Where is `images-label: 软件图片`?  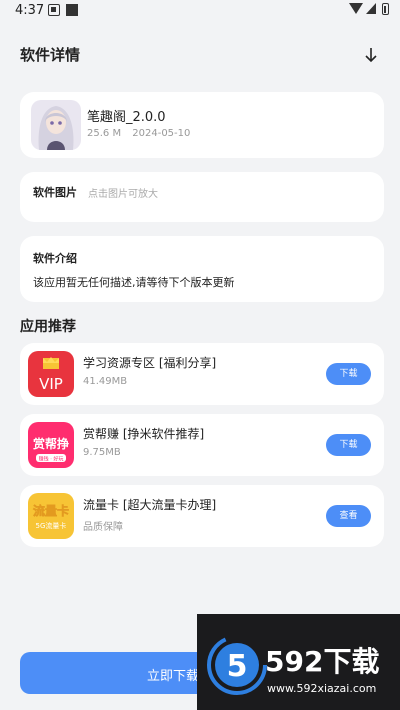 images-label: 软件图片 is located at coordinates (55, 192).